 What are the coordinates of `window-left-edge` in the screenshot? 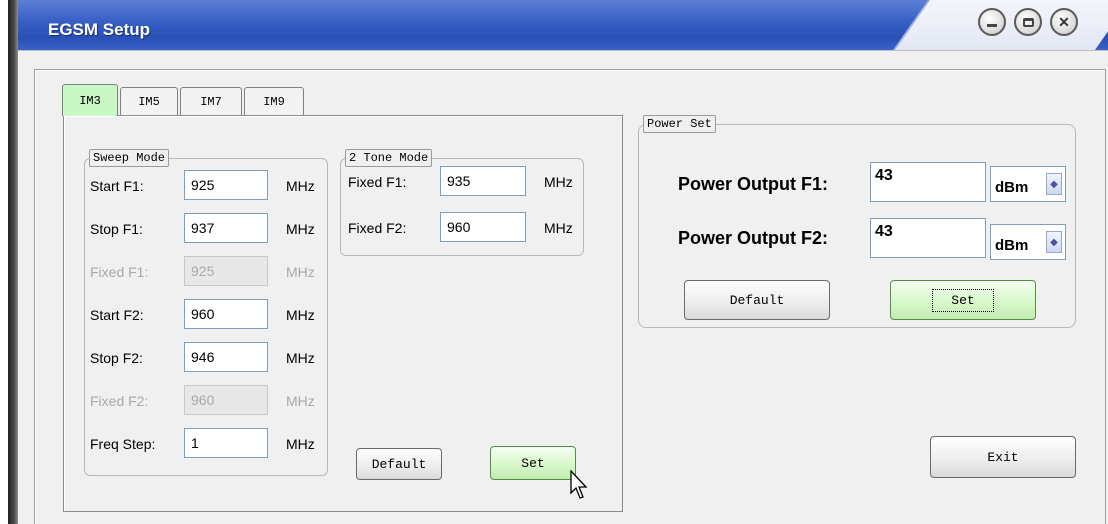 It's located at (13, 262).